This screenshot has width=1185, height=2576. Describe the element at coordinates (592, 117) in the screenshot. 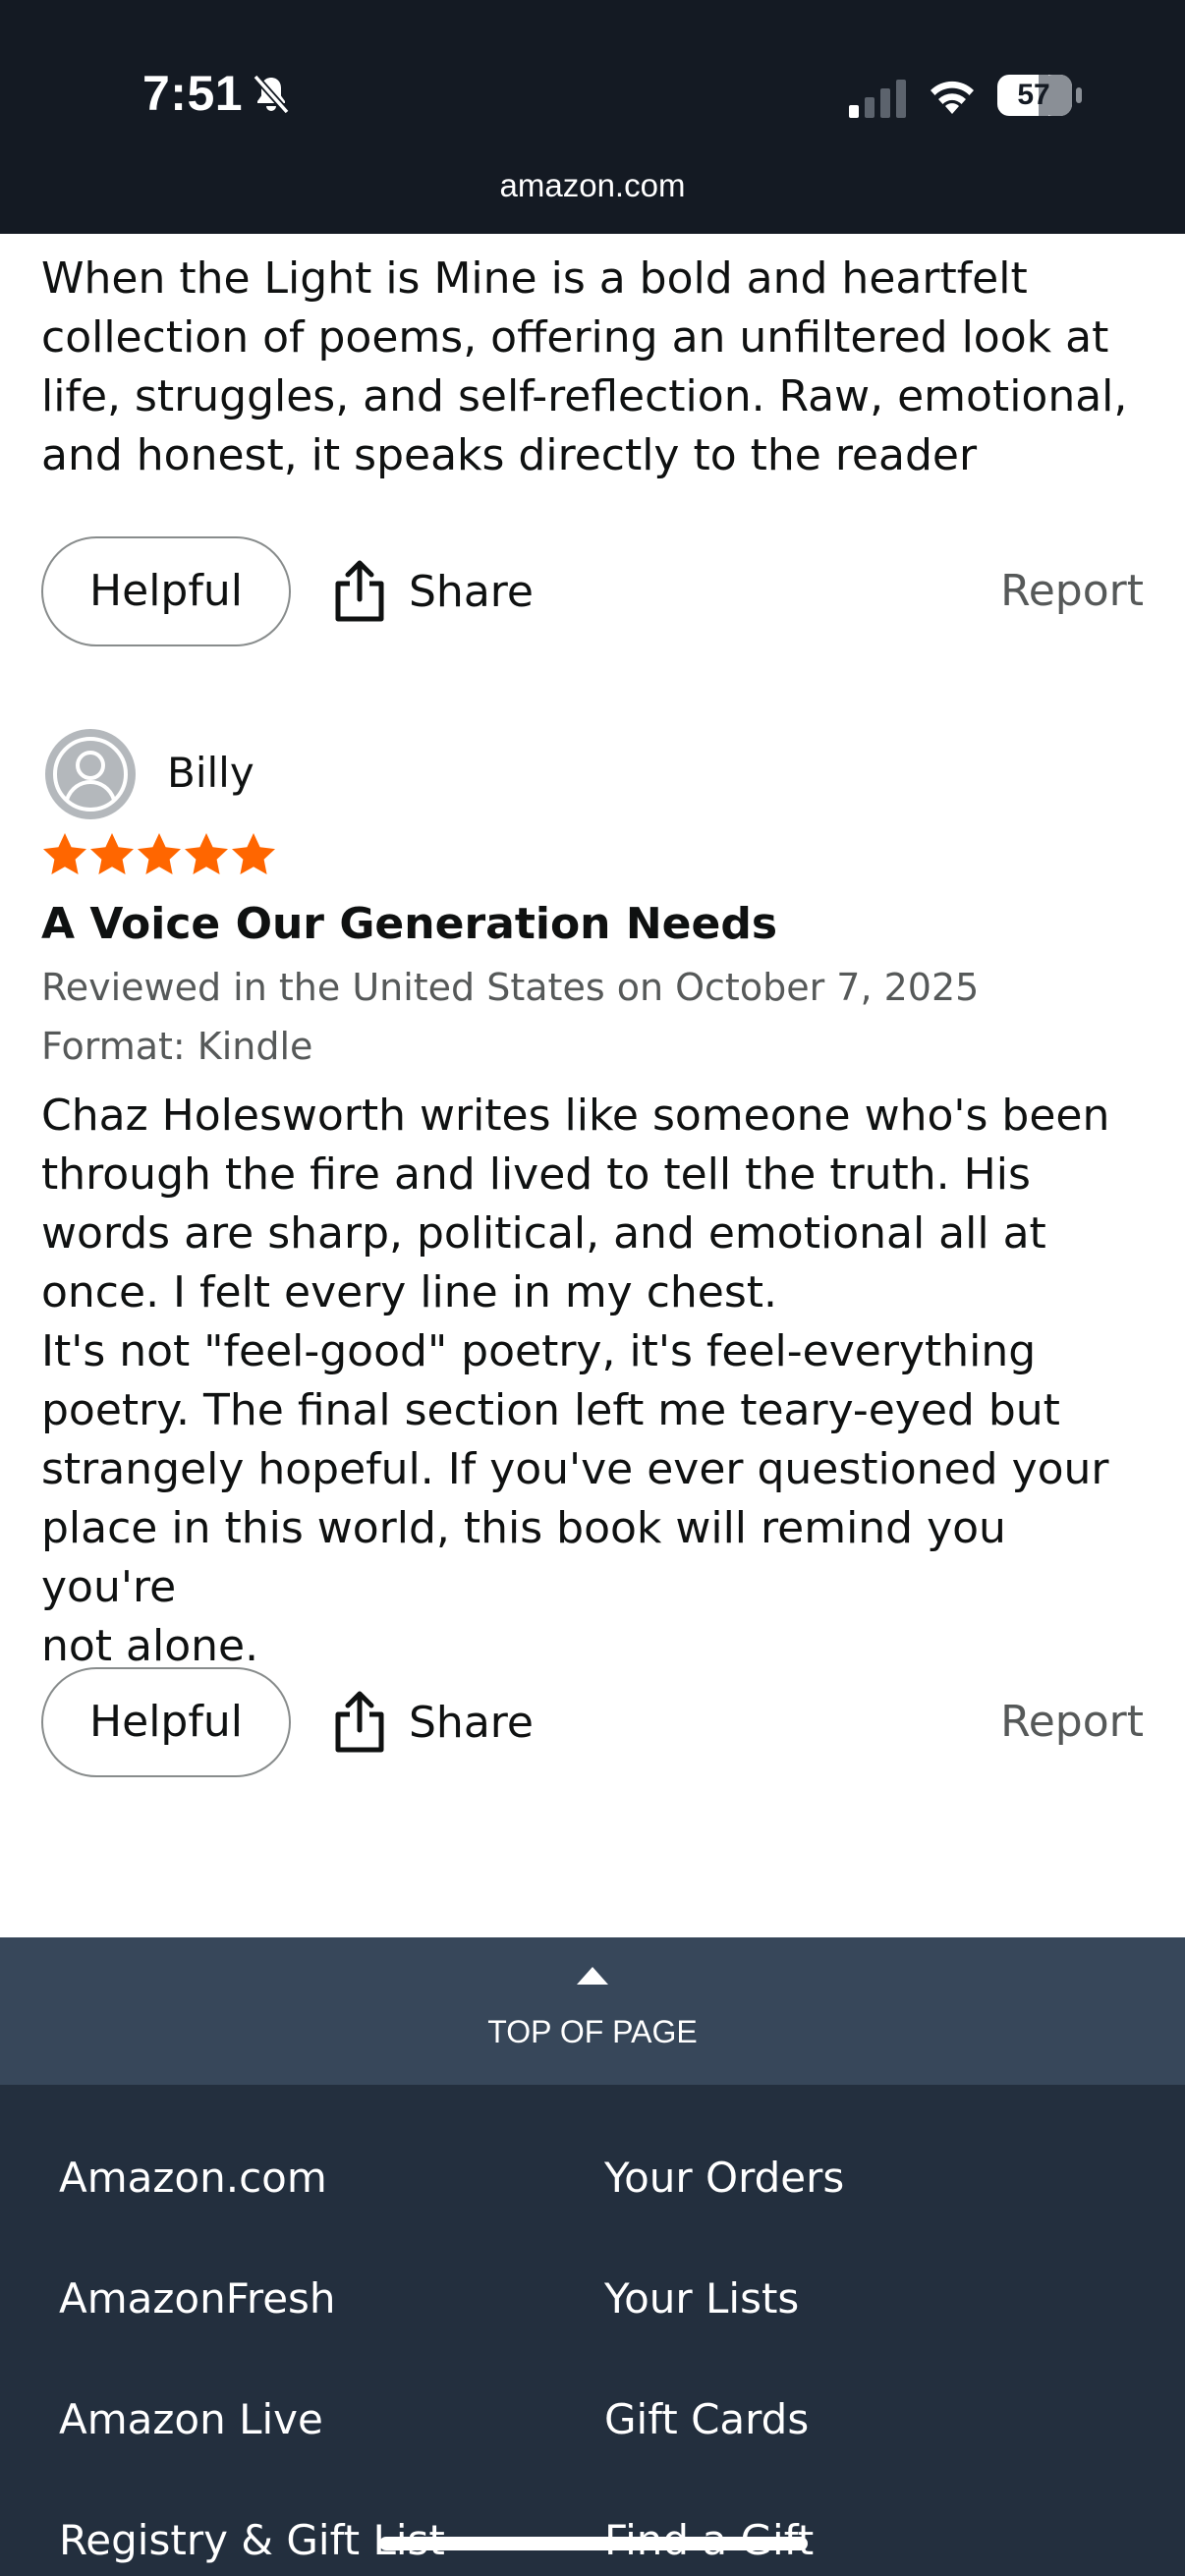

I see `status-bar: 7:51 57 amazon.com` at that location.